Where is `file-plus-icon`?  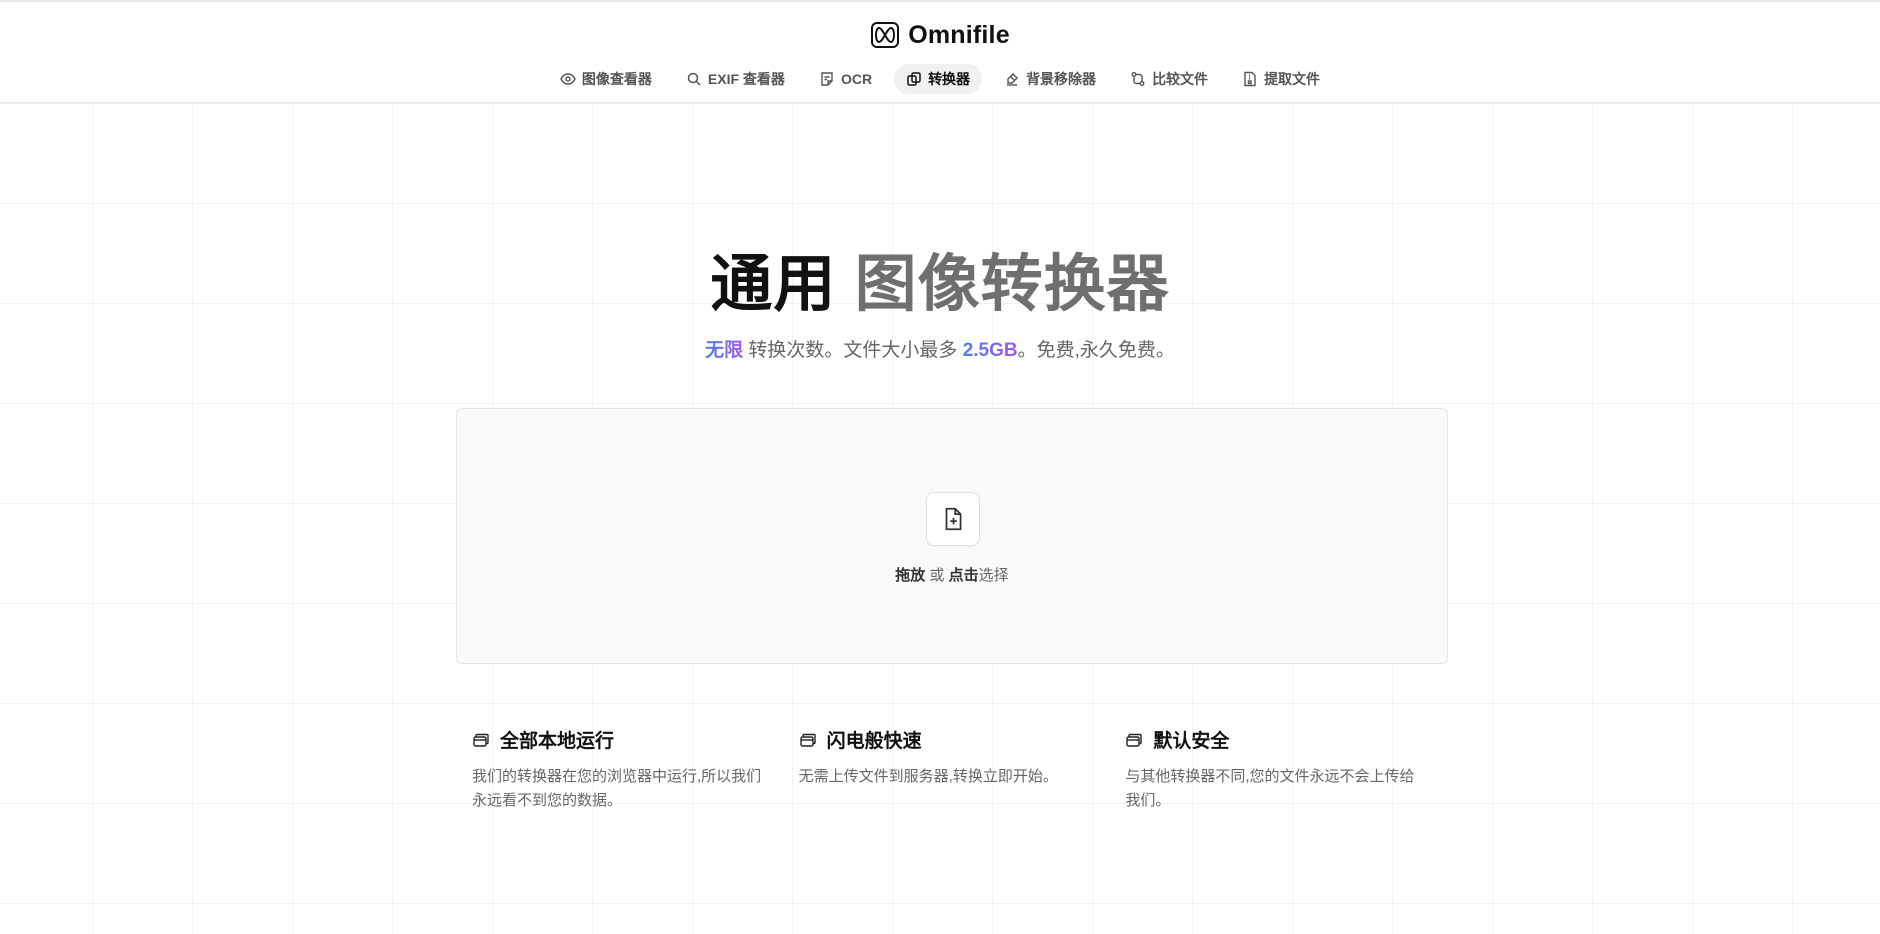
file-plus-icon is located at coordinates (953, 519).